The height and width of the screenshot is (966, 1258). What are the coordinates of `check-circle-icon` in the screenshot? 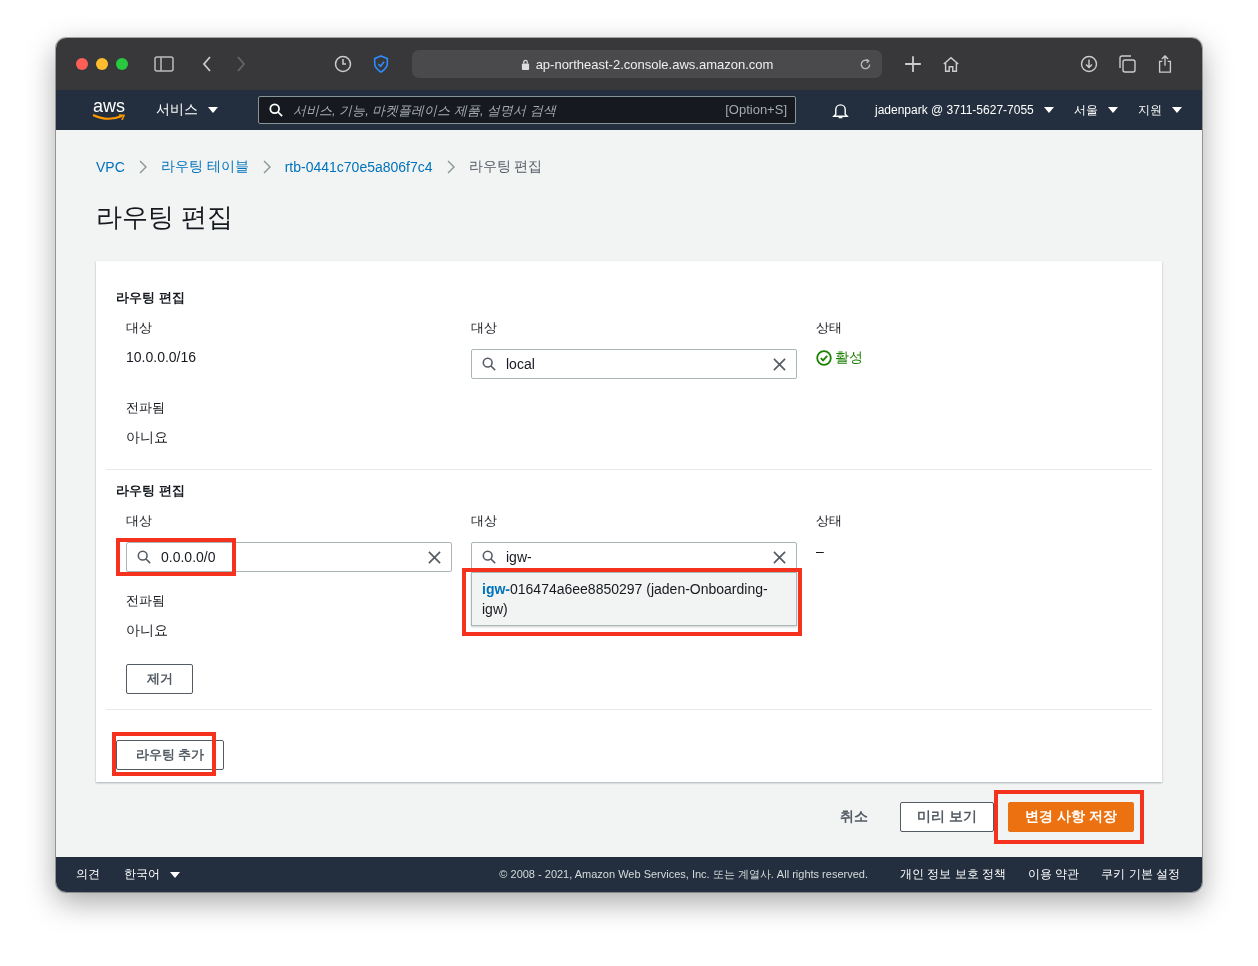 It's located at (824, 358).